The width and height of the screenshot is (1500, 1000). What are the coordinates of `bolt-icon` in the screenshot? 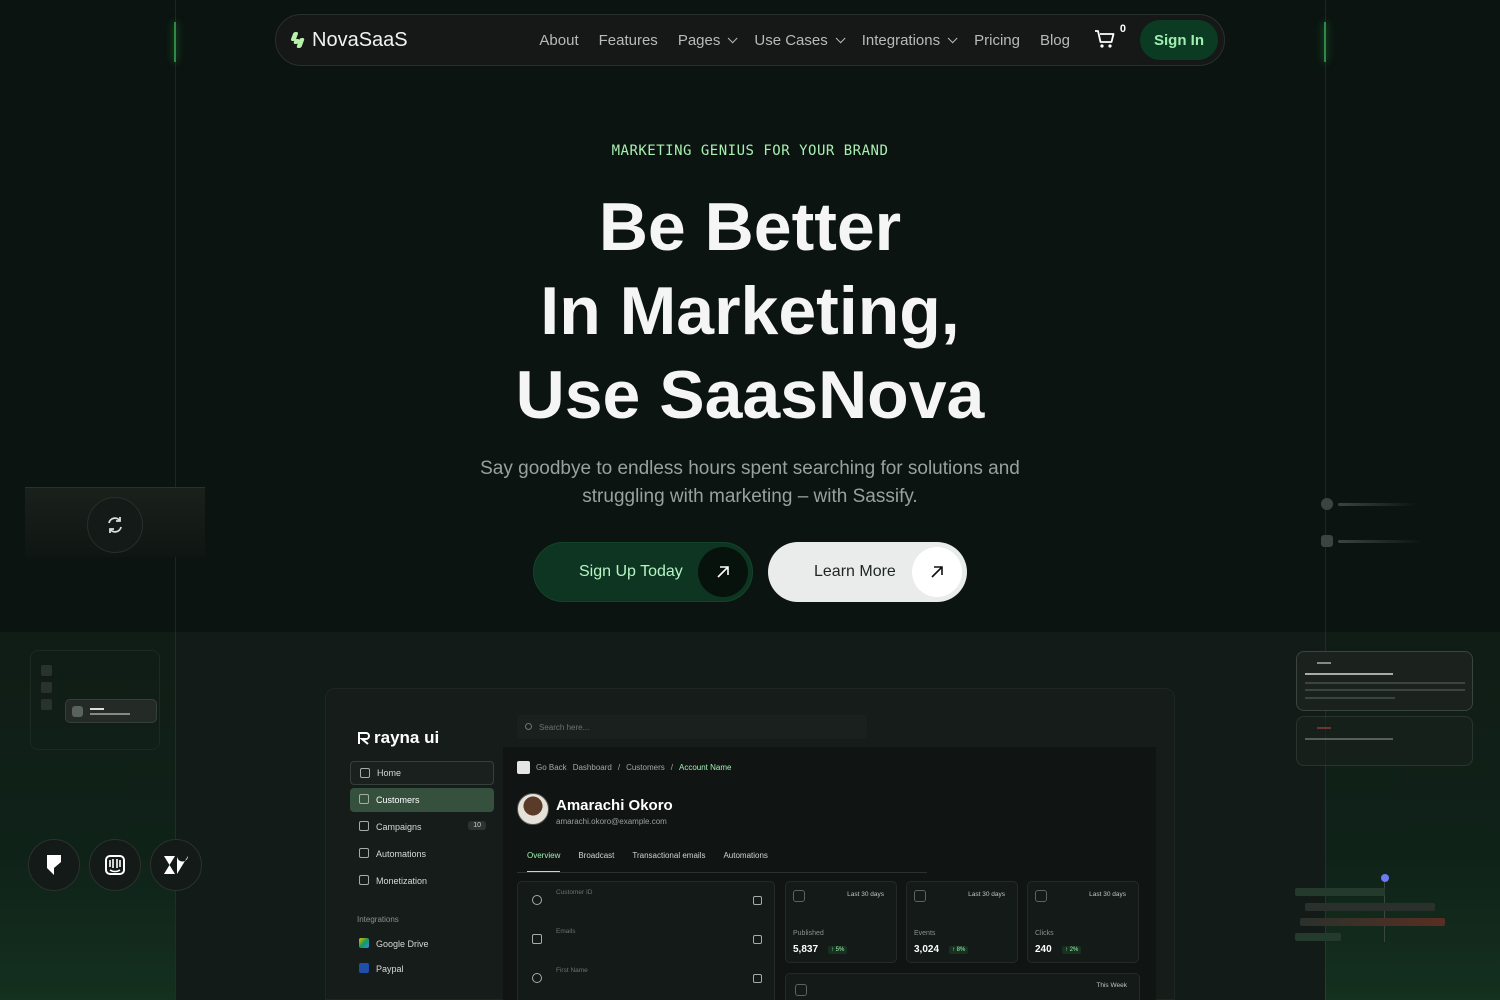 It's located at (364, 853).